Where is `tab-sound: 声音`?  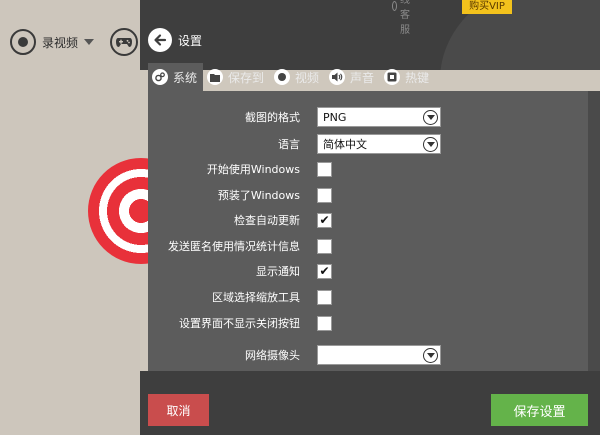 tab-sound: 声音 is located at coordinates (352, 77).